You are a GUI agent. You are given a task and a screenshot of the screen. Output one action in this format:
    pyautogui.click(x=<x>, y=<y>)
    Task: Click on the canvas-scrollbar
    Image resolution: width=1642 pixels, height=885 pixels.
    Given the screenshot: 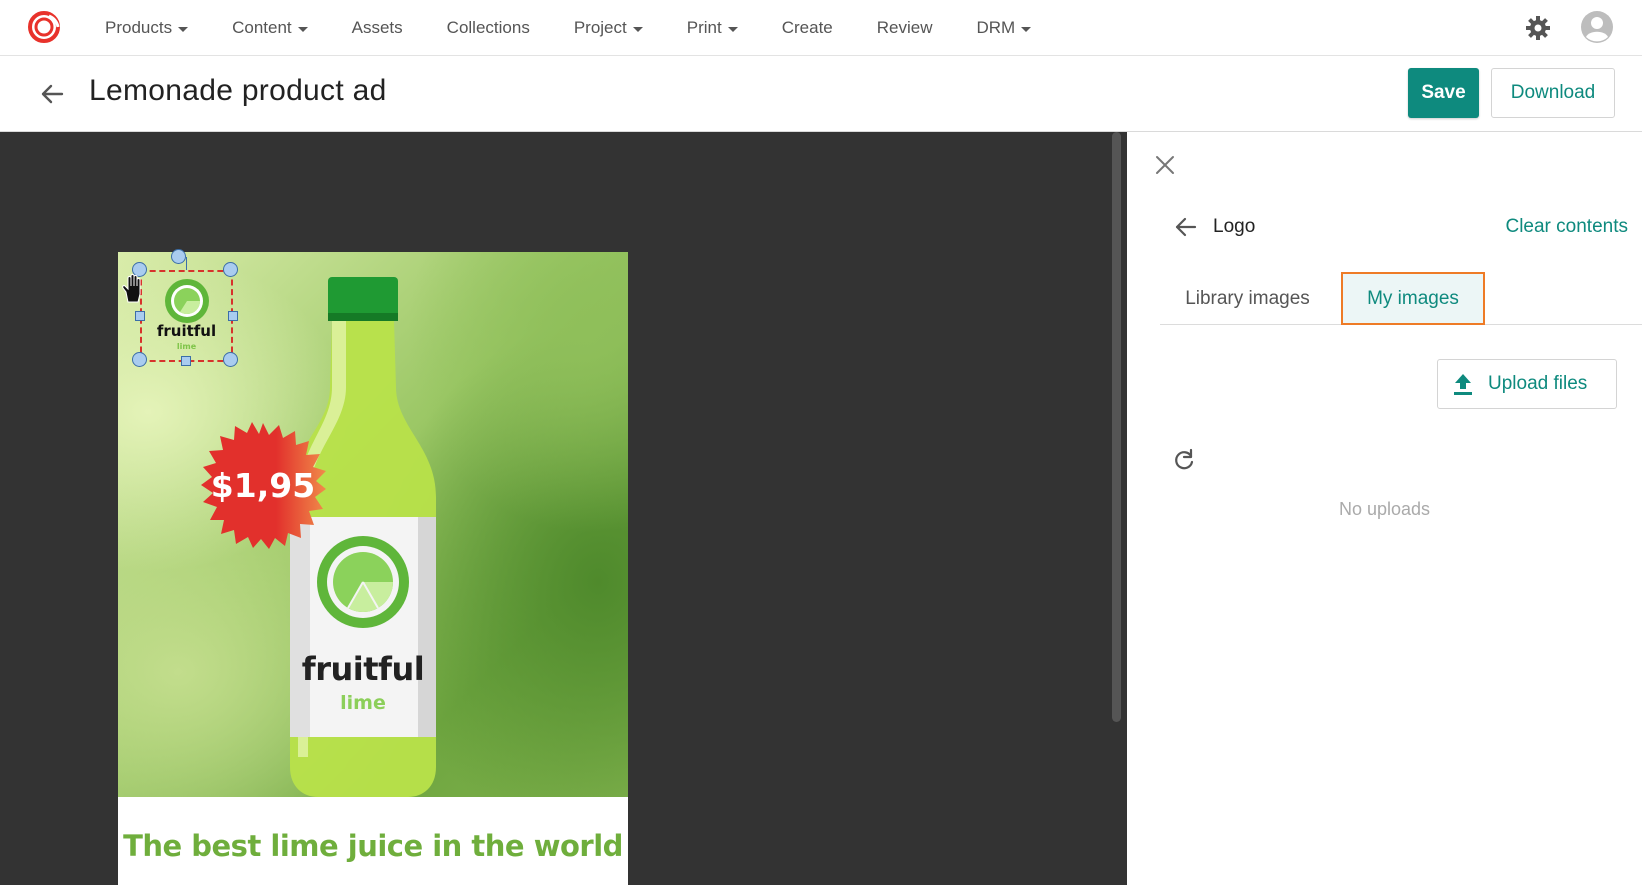 What is the action you would take?
    pyautogui.click(x=1116, y=427)
    